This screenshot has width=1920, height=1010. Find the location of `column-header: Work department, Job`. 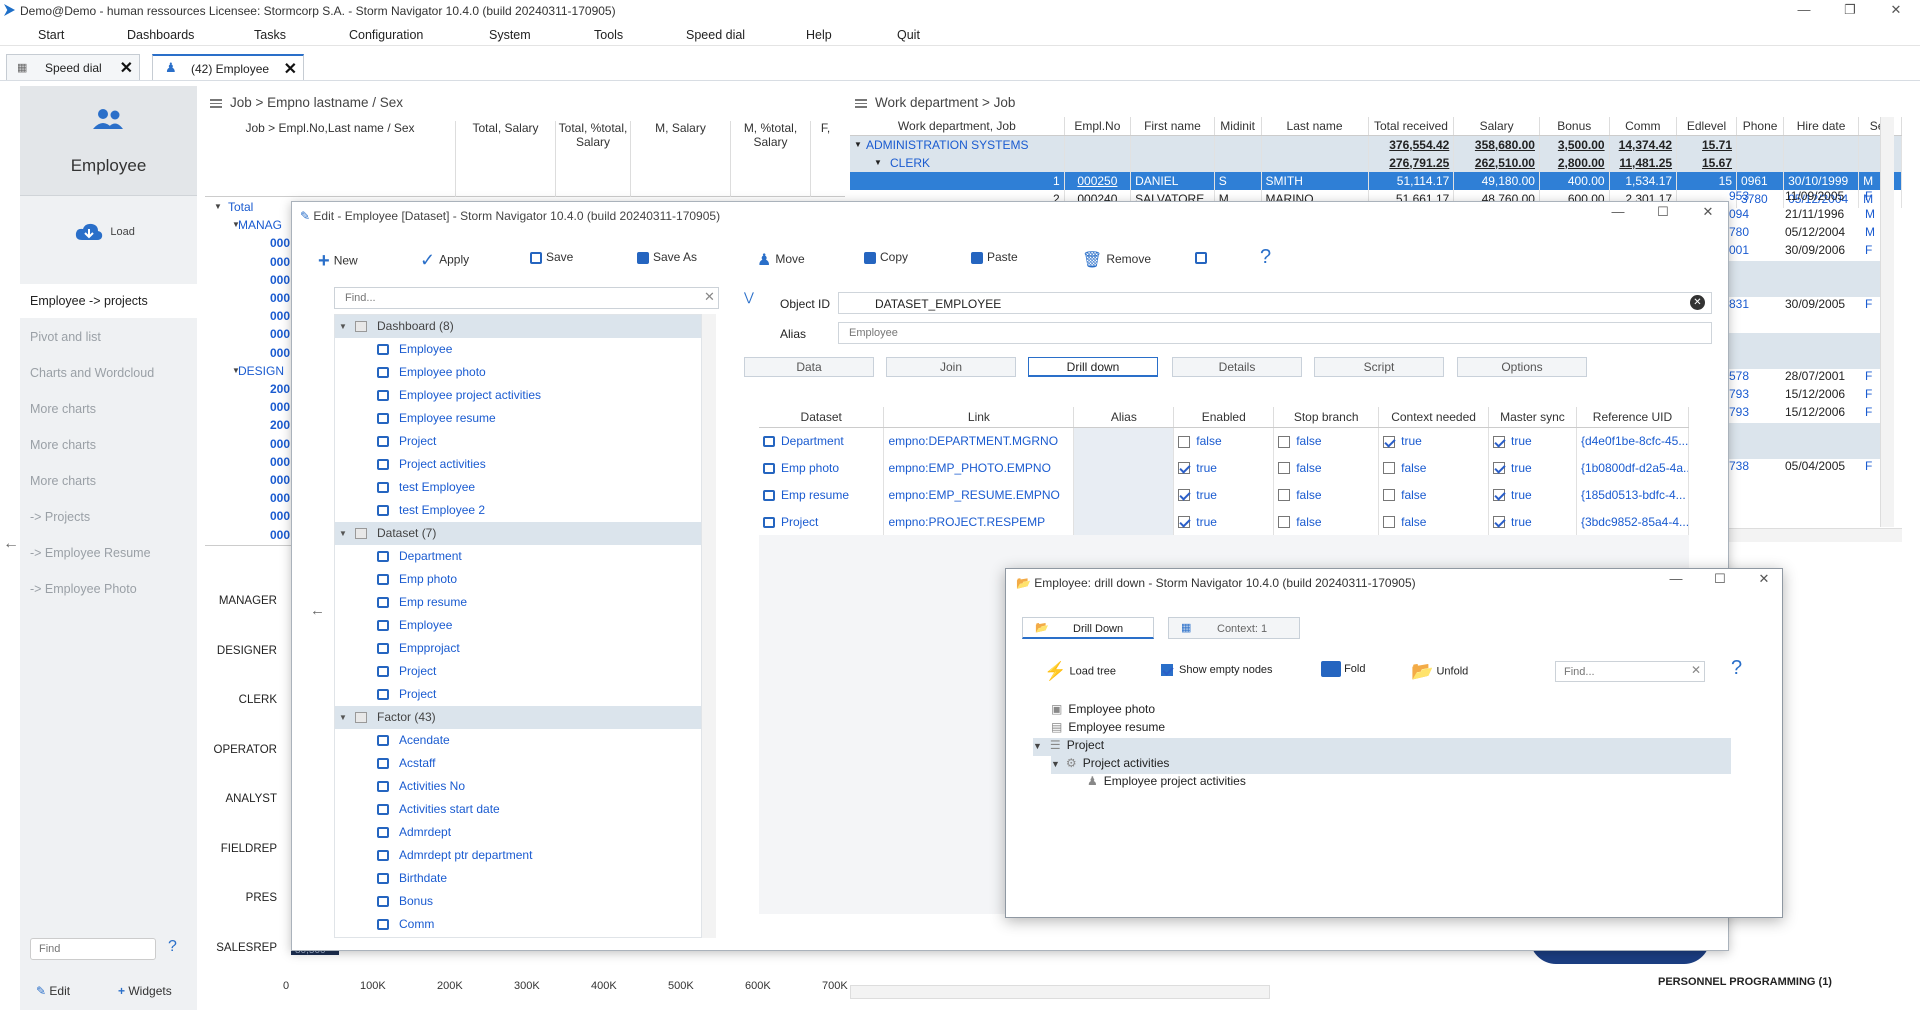

column-header: Work department, Job is located at coordinates (957, 126).